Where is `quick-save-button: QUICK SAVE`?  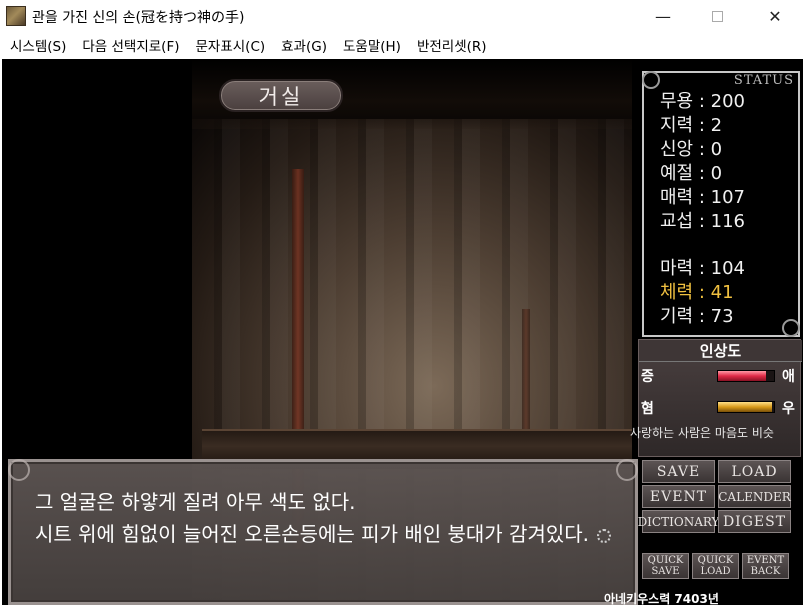
quick-save-button: QUICK SAVE is located at coordinates (665, 566).